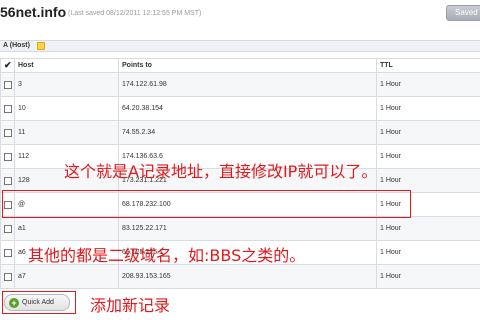  Describe the element at coordinates (16, 45) in the screenshot. I see `section-title: A (Host)` at that location.